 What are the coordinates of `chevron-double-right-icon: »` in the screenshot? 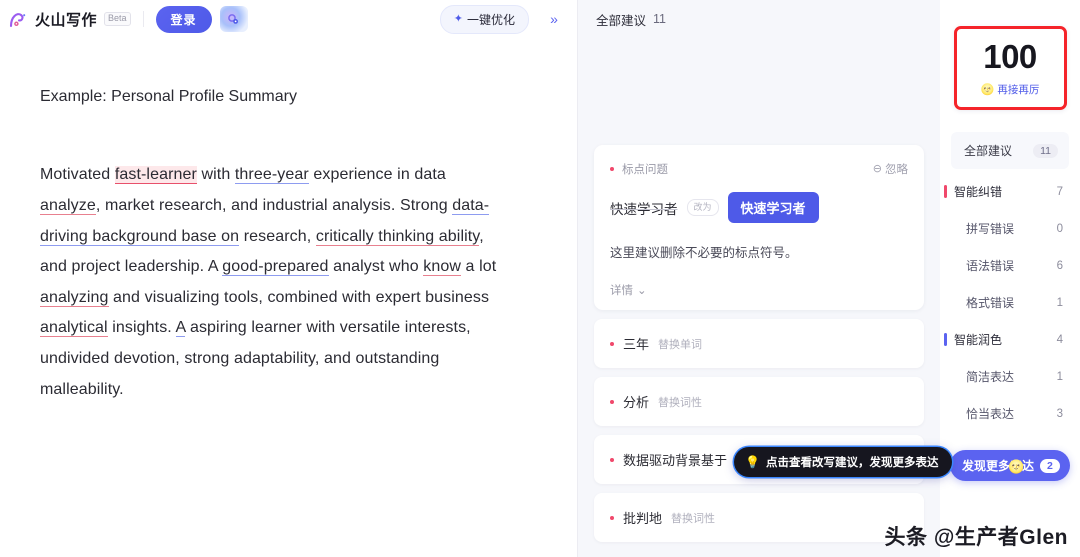 It's located at (554, 19).